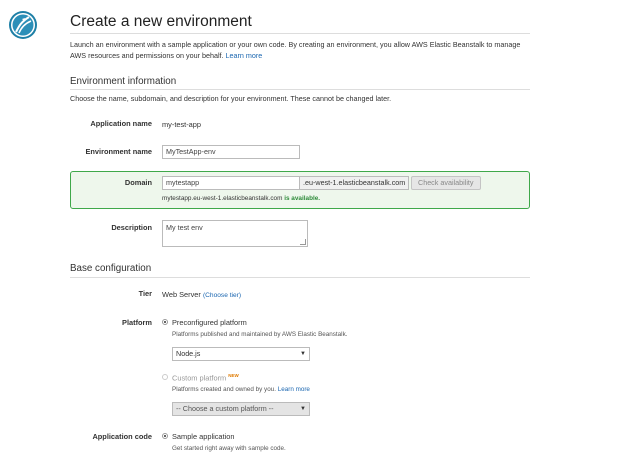 This screenshot has width=630, height=463. What do you see at coordinates (355, 183) in the screenshot?
I see `domain-suffix: .eu-west-1.elasticbeanstalk.com` at bounding box center [355, 183].